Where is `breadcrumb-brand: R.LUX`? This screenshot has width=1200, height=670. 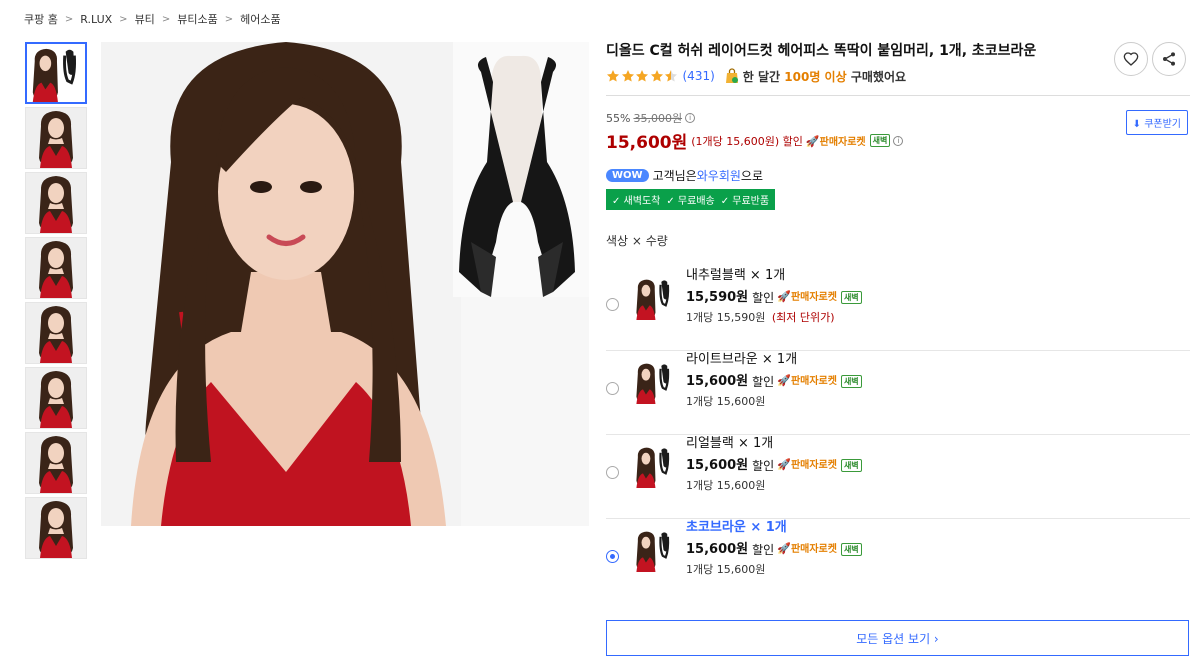
breadcrumb-brand: R.LUX is located at coordinates (96, 19).